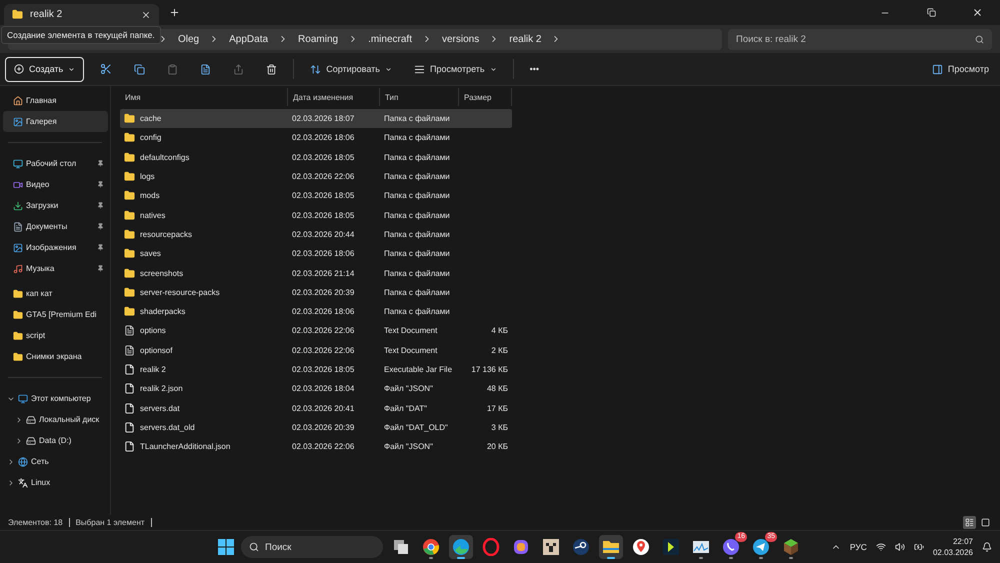 This screenshot has height=563, width=1000. What do you see at coordinates (55, 184) in the screenshot?
I see `sidebar-item: Видео` at bounding box center [55, 184].